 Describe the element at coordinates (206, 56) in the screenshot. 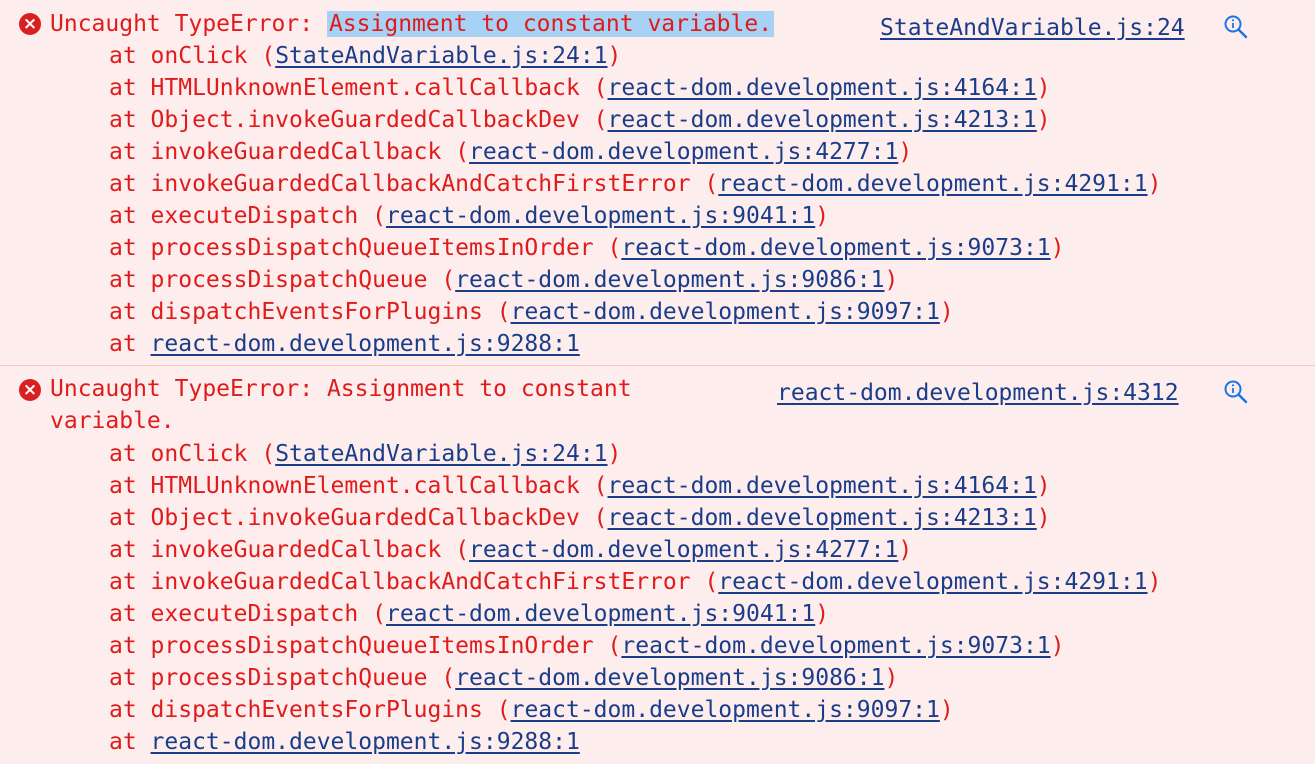

I see `stack-frame-function: onClick` at that location.